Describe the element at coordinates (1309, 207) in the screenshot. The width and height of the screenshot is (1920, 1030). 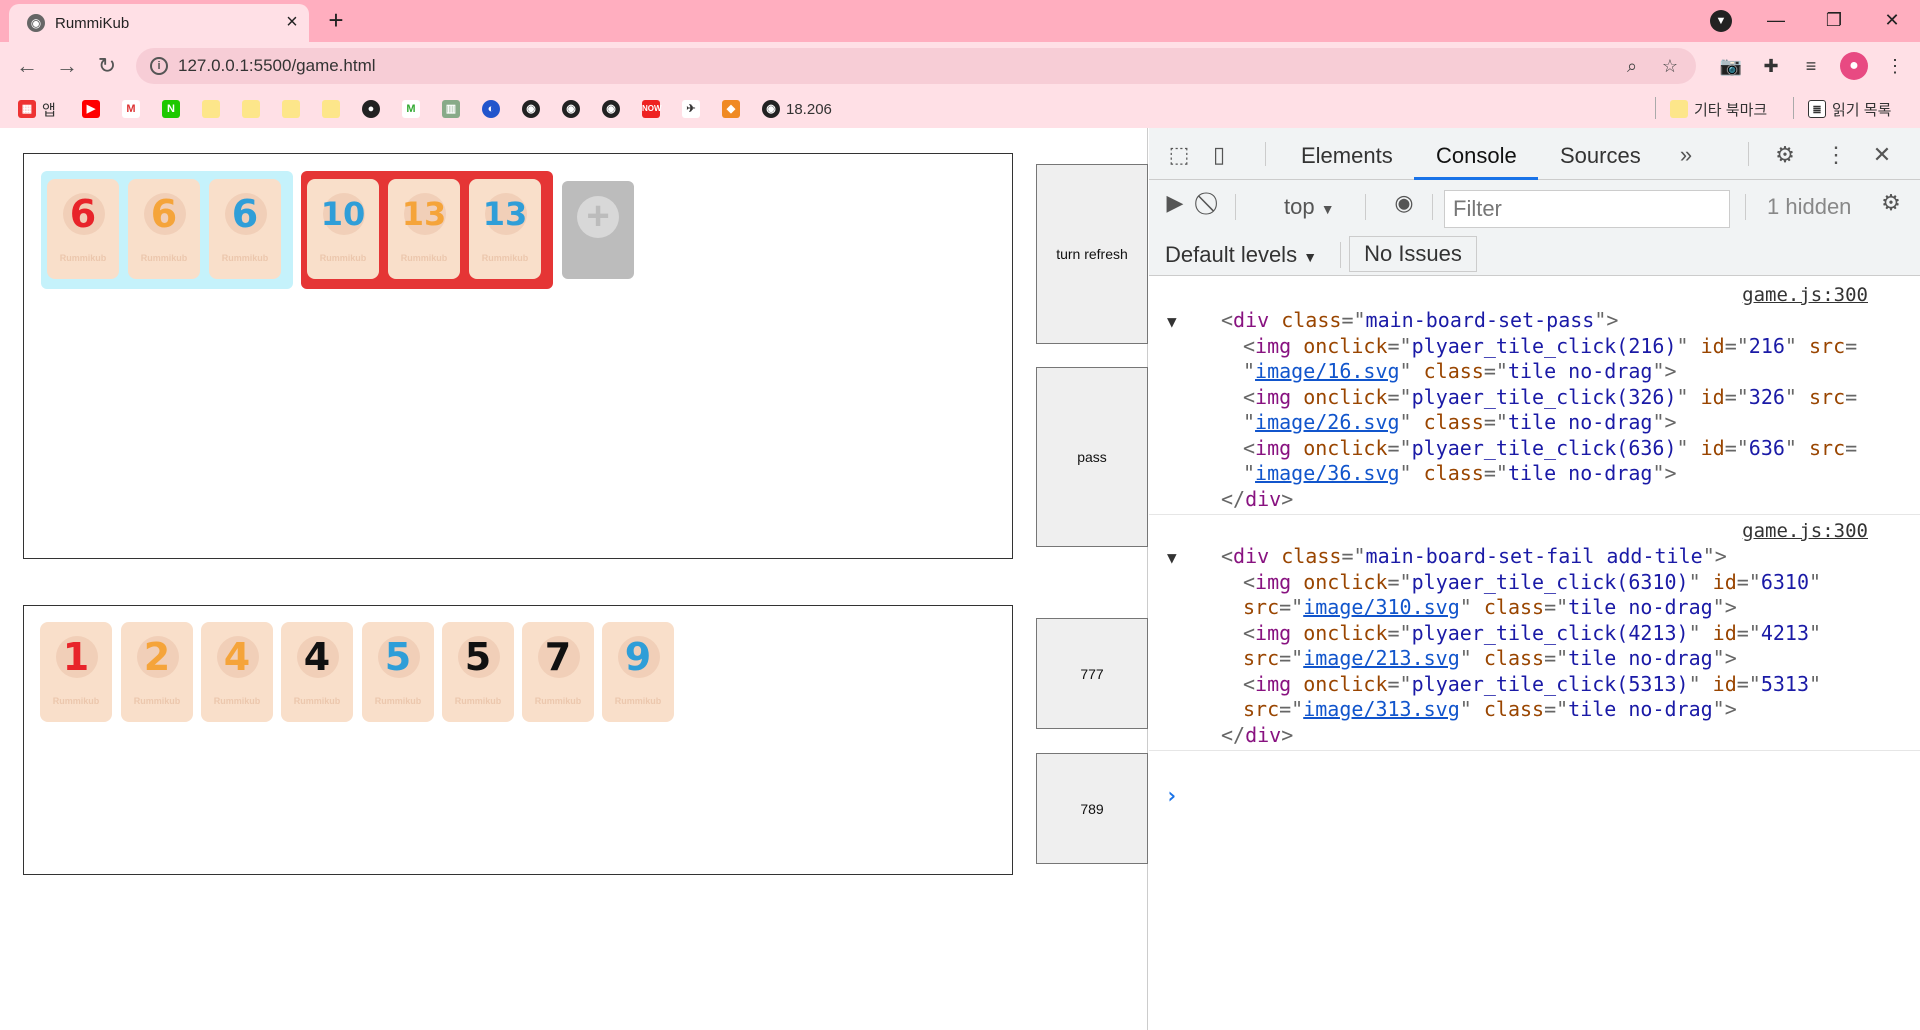
I see `context-selector: top ▼` at that location.